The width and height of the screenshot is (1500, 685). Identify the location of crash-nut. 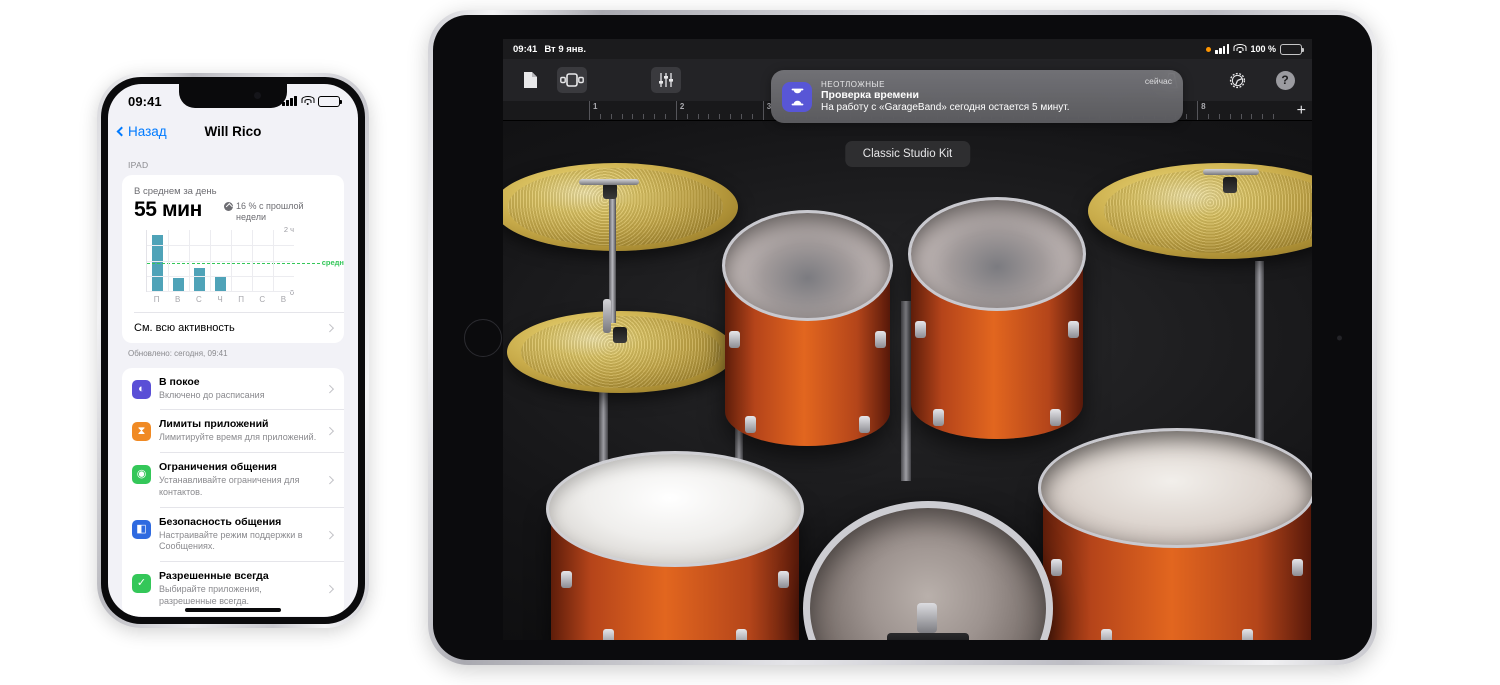
(610, 191).